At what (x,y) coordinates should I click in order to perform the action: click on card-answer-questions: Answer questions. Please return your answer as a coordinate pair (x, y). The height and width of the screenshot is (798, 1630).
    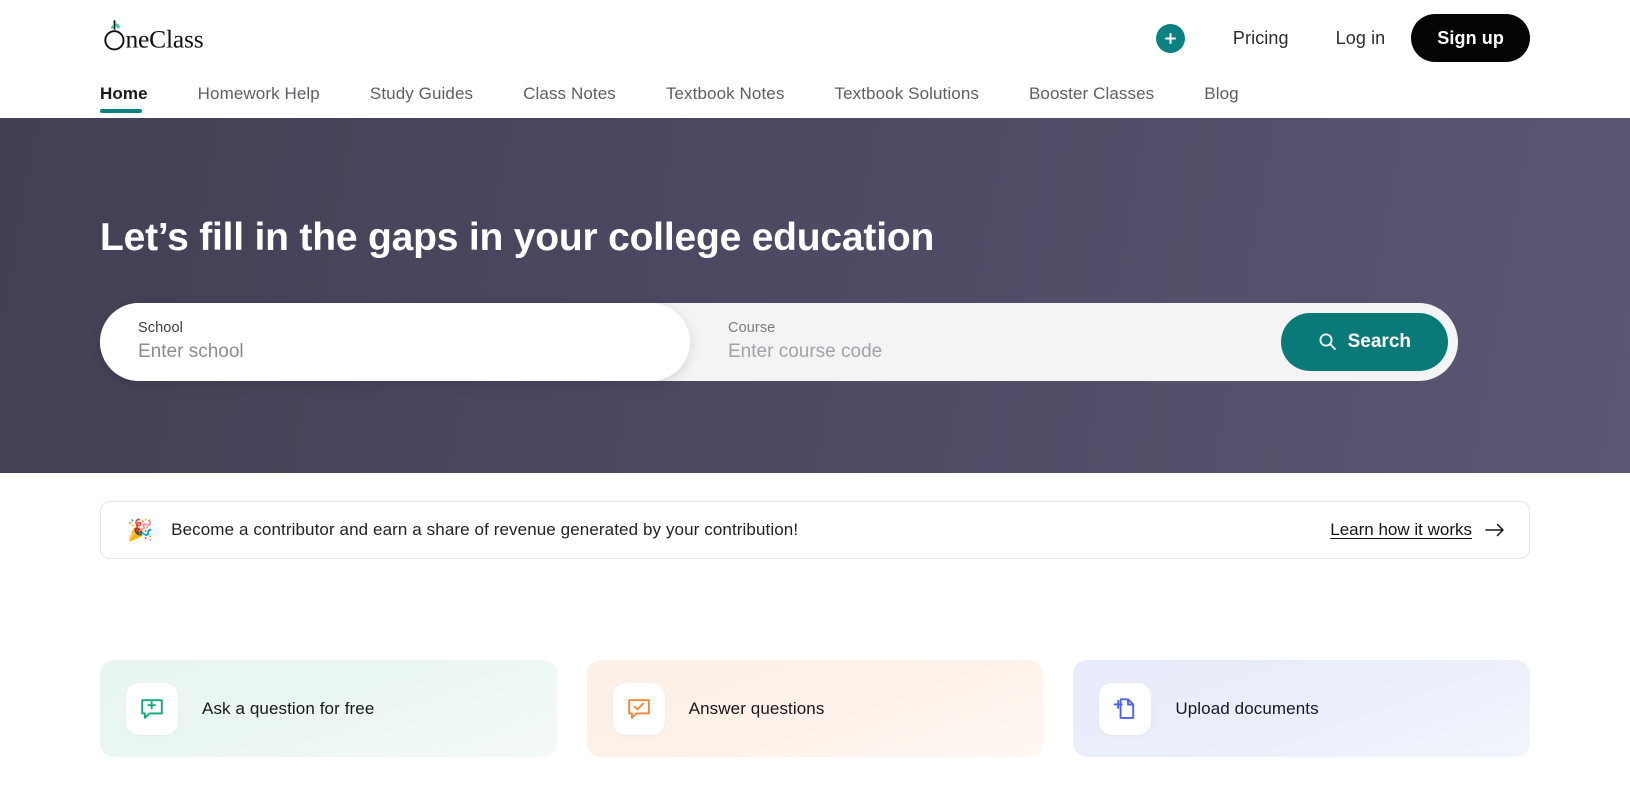
    Looking at the image, I should click on (815, 708).